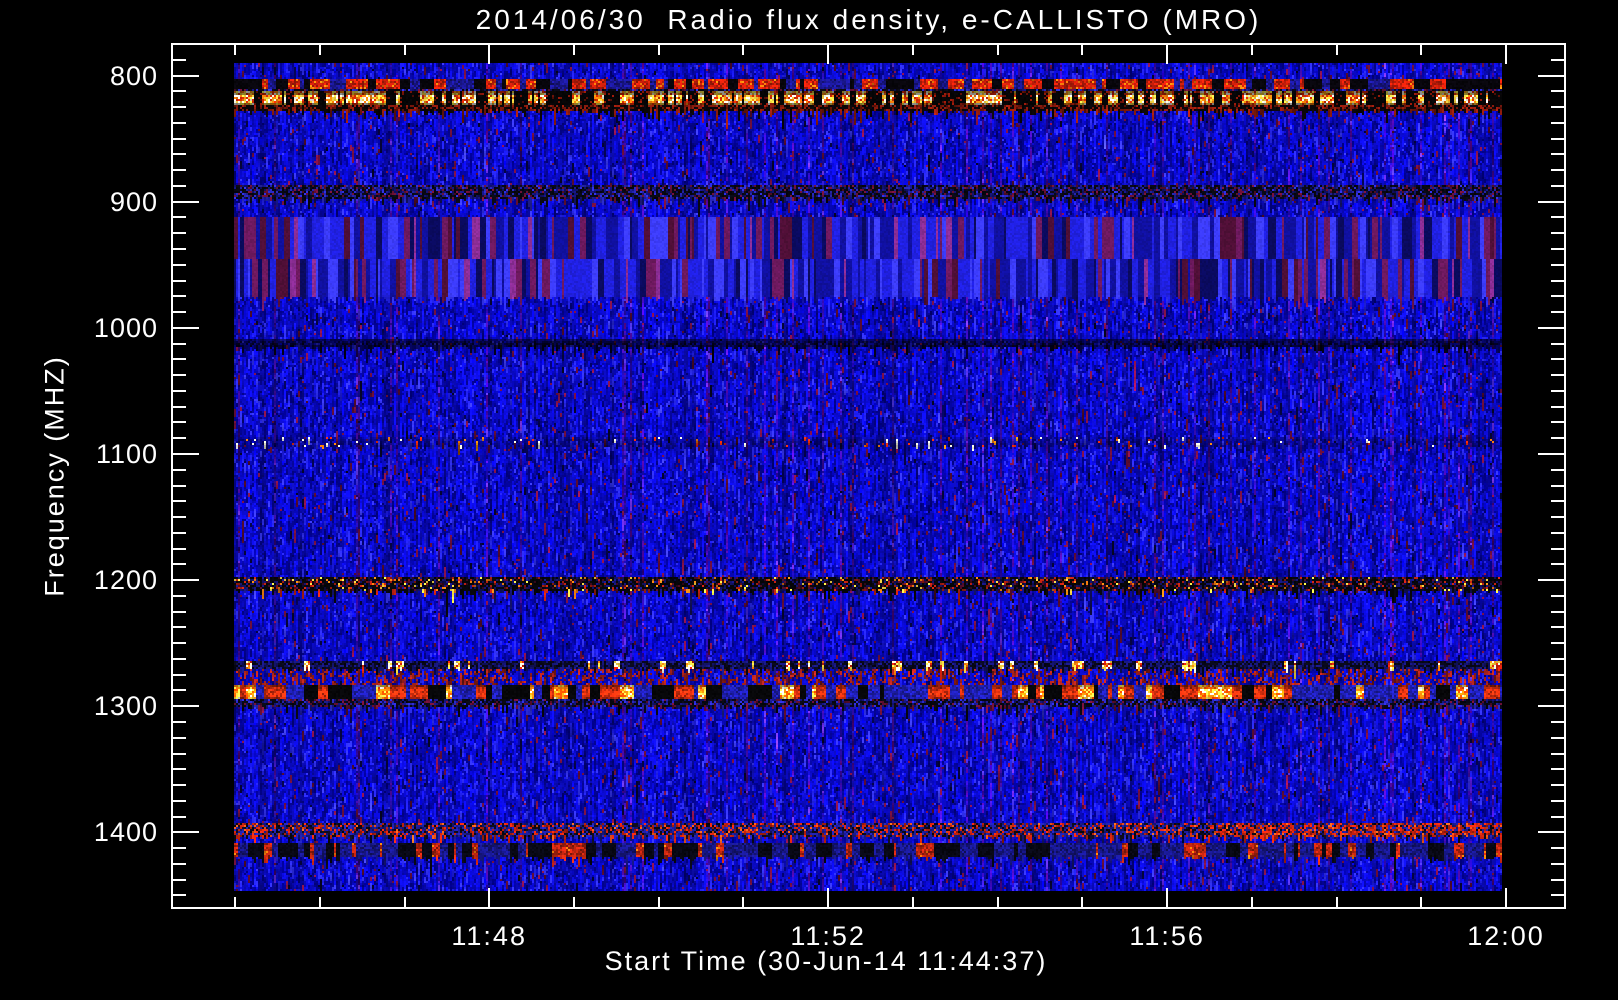 The width and height of the screenshot is (1618, 1000). I want to click on y-tick-label: 800, so click(133, 75).